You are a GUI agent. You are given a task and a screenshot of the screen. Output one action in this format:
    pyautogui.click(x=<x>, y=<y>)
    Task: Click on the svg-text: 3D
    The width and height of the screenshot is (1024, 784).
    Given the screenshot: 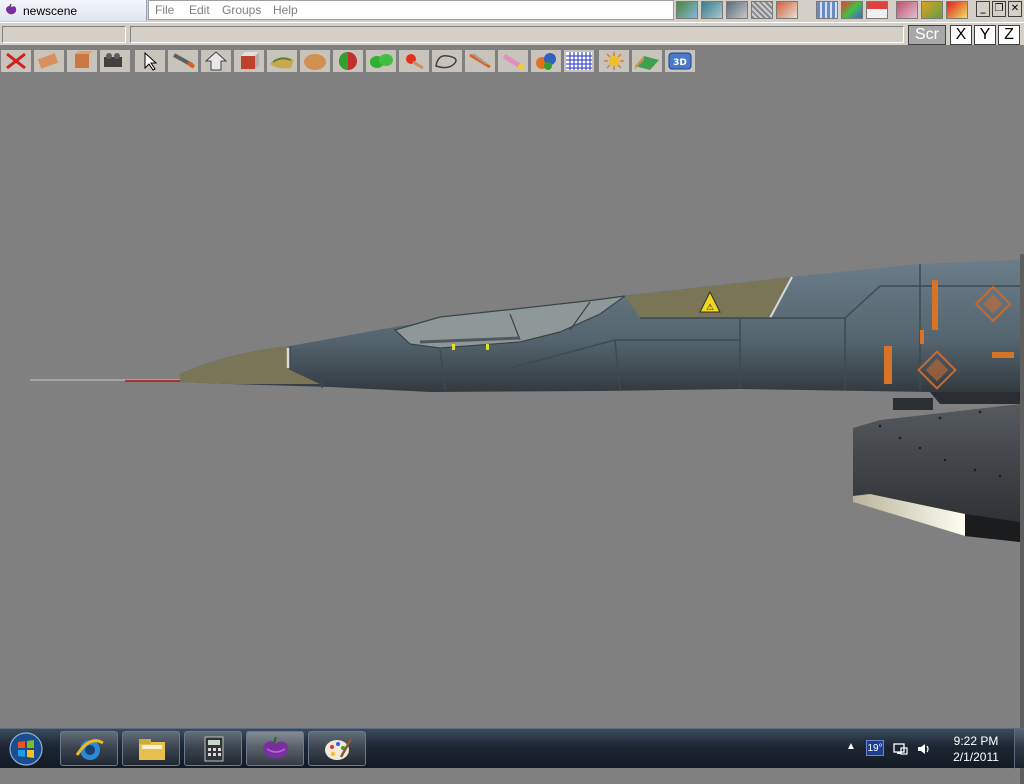 What is the action you would take?
    pyautogui.click(x=680, y=63)
    